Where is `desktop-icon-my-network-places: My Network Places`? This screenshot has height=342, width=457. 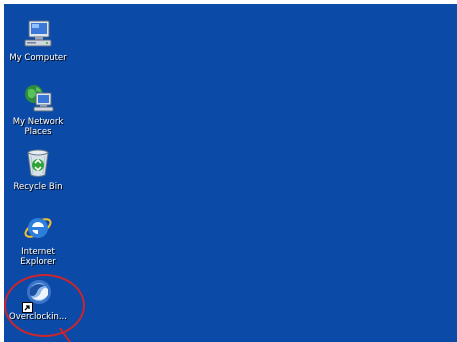
desktop-icon-my-network-places: My Network Places is located at coordinates (38, 109).